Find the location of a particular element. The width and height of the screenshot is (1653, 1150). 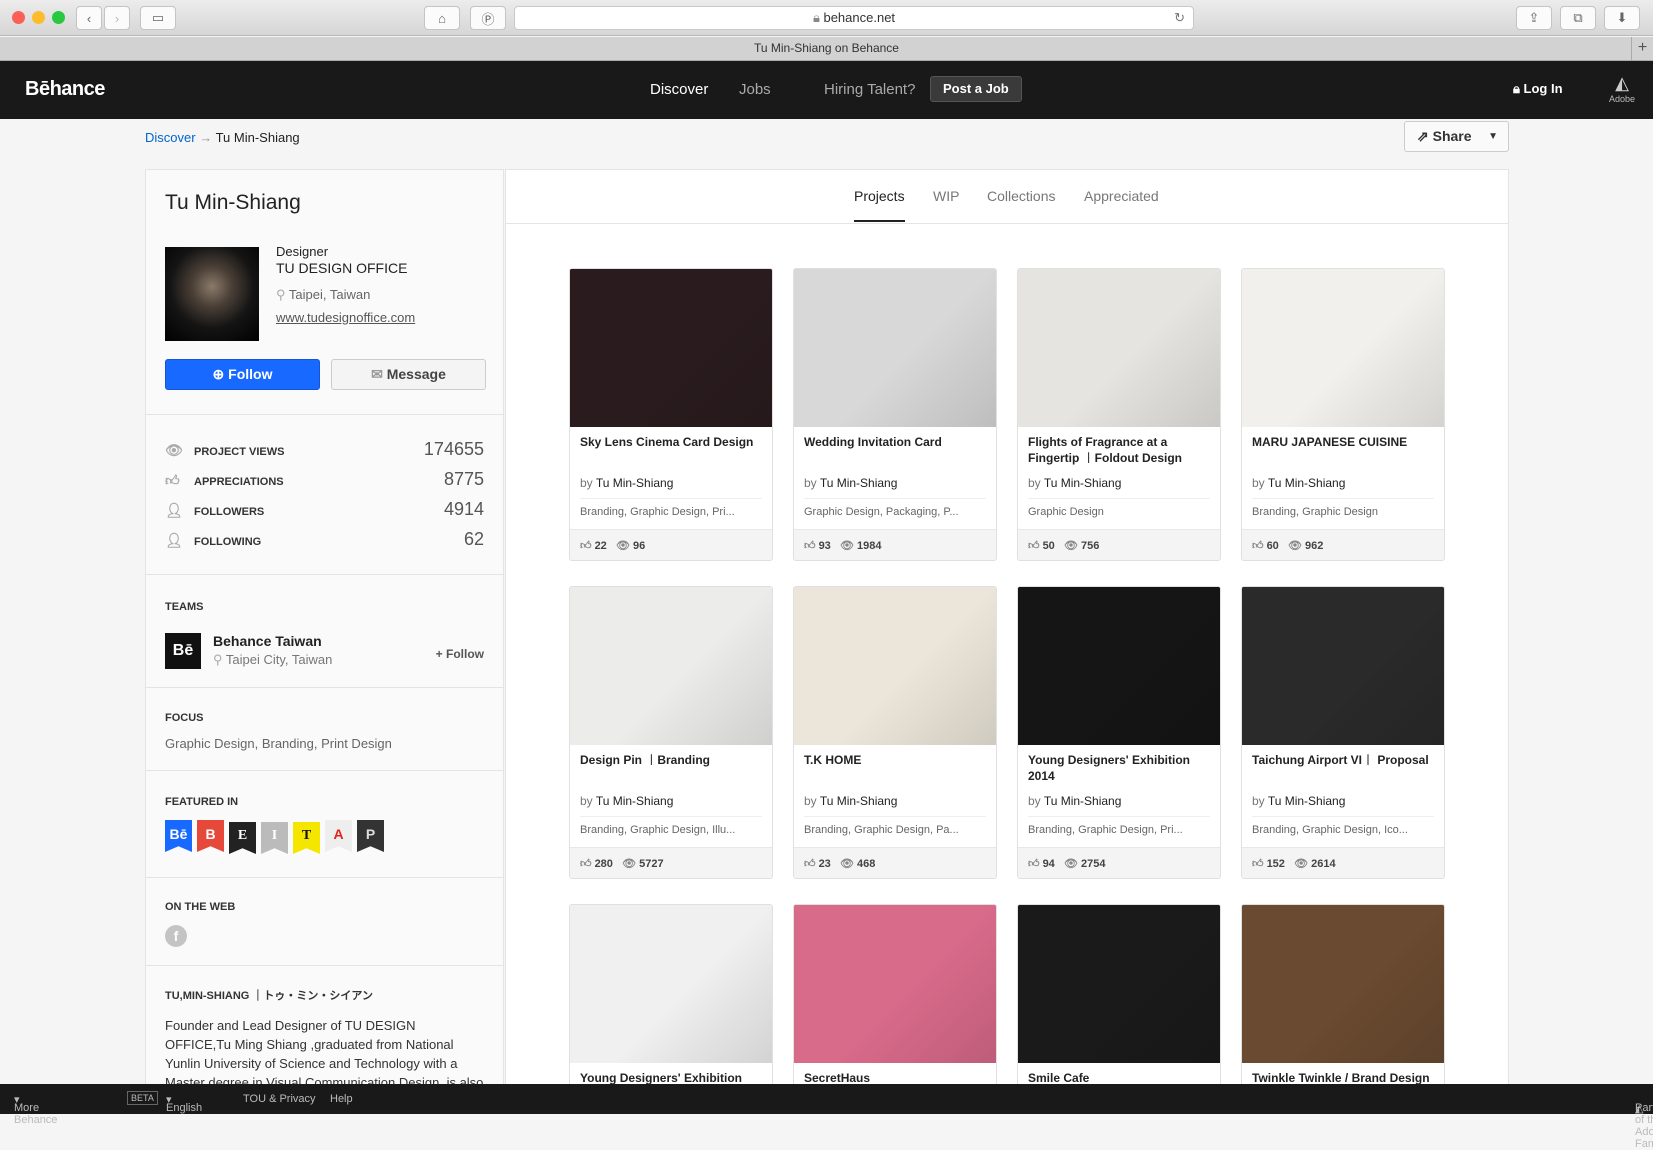

close-window-button is located at coordinates (18, 17).